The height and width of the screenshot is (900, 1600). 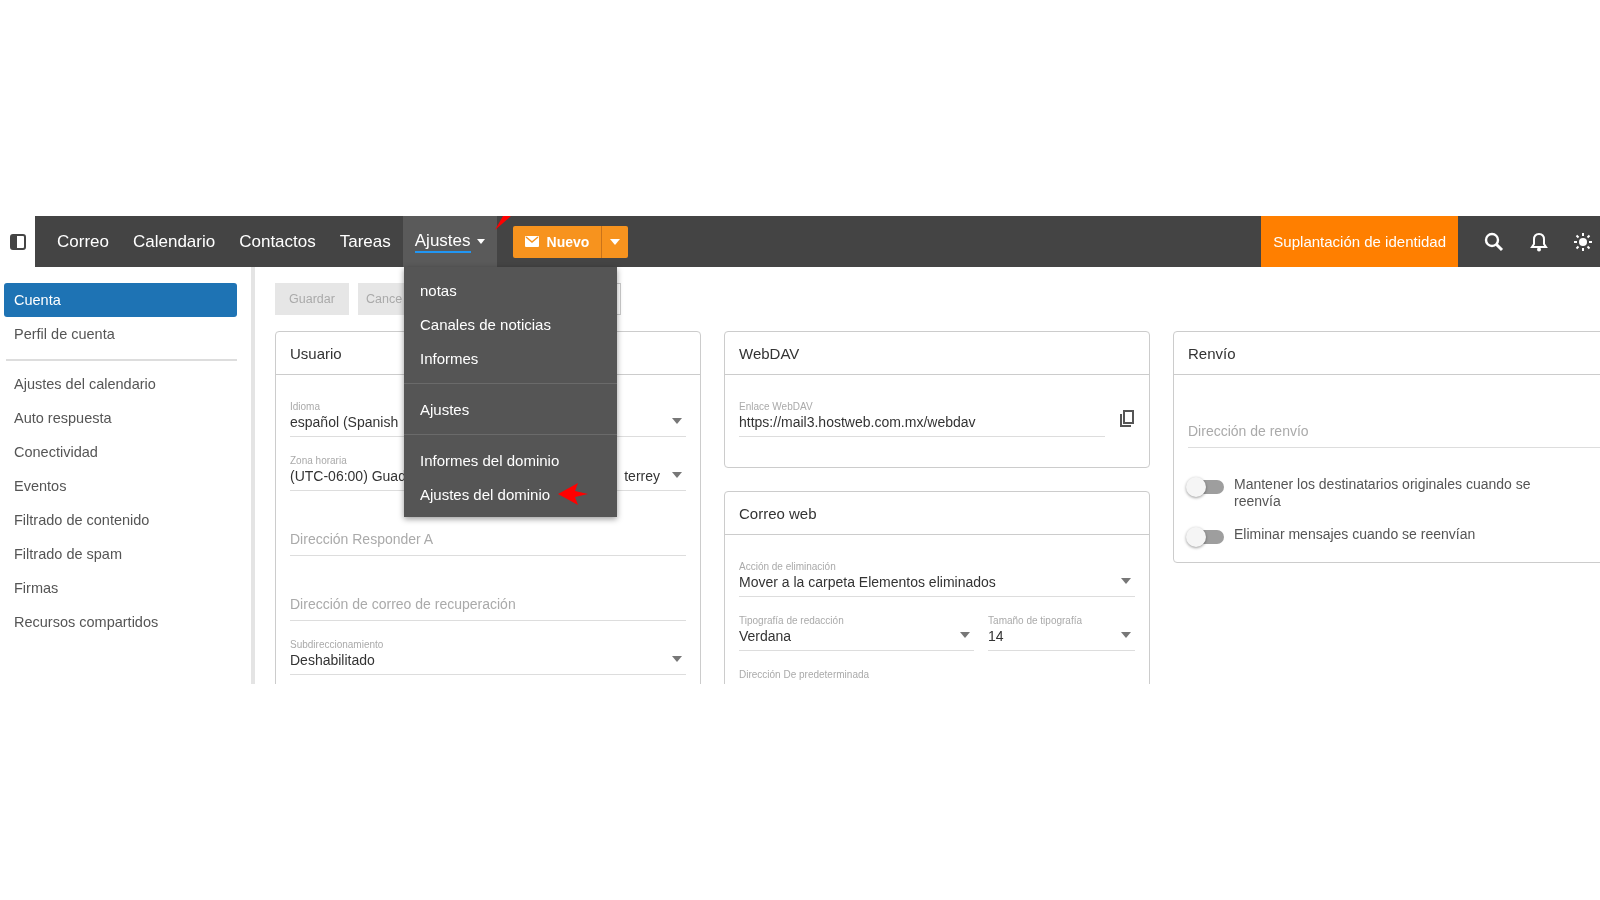 I want to click on sidebar-item: Perfil de cuenta, so click(x=120, y=334).